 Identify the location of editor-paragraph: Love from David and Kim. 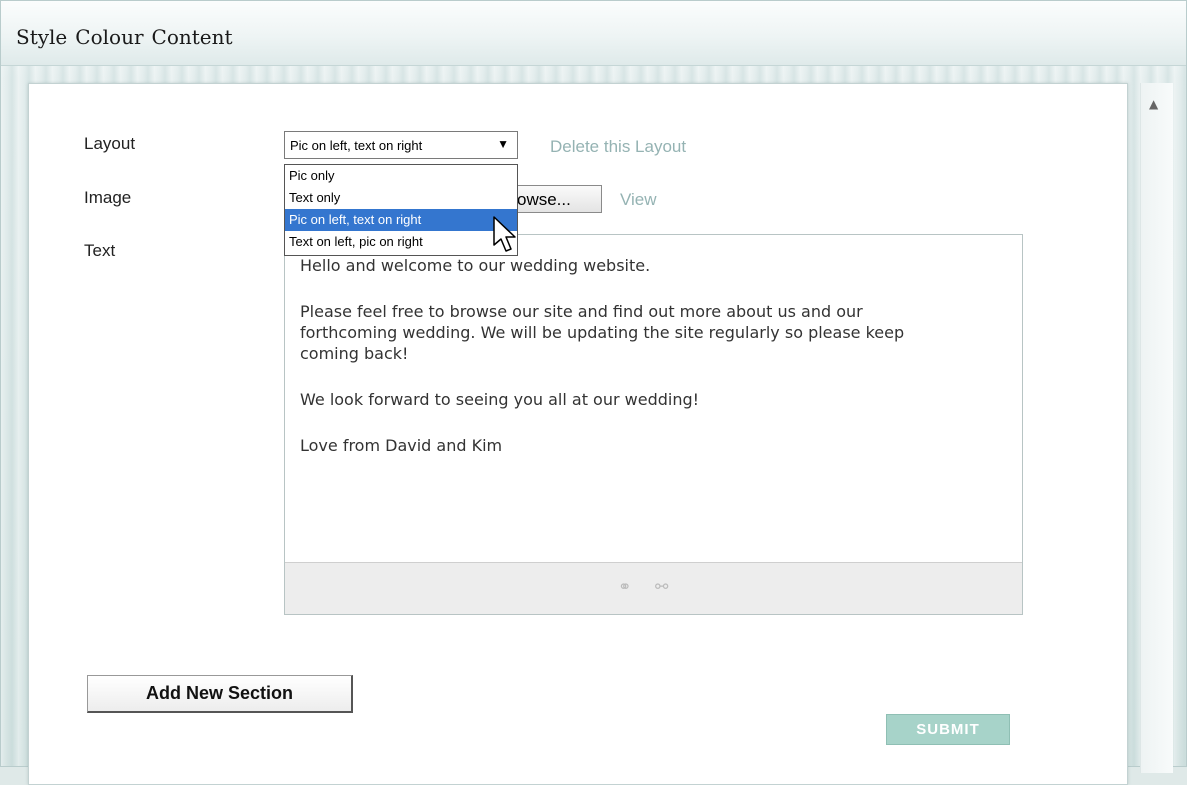
(401, 445).